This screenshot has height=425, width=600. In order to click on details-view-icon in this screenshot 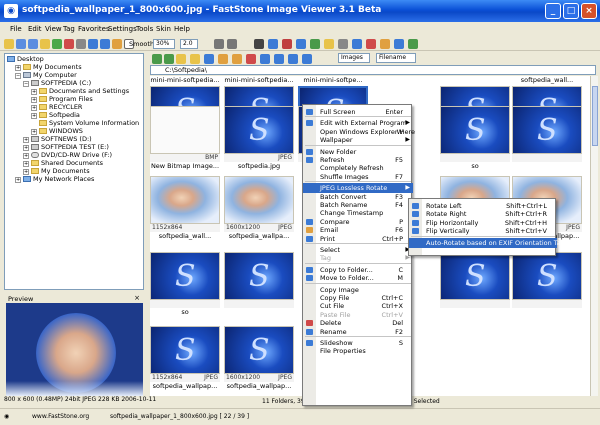, I will do `click(279, 59)`.